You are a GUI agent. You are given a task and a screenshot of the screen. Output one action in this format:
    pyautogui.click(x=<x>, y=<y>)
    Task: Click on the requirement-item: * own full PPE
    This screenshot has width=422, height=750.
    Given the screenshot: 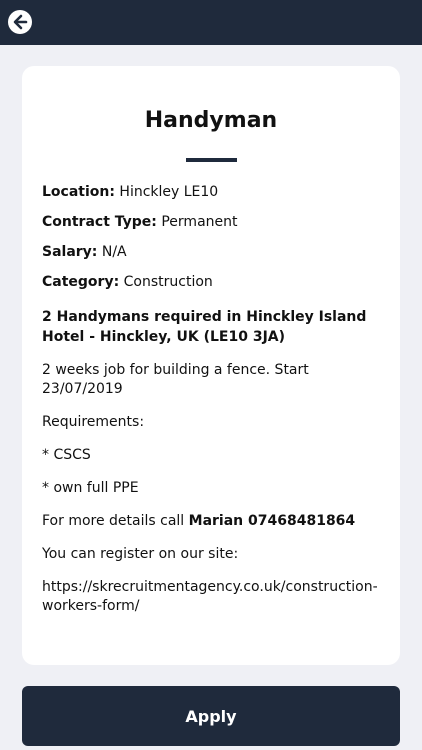 What is the action you would take?
    pyautogui.click(x=90, y=488)
    